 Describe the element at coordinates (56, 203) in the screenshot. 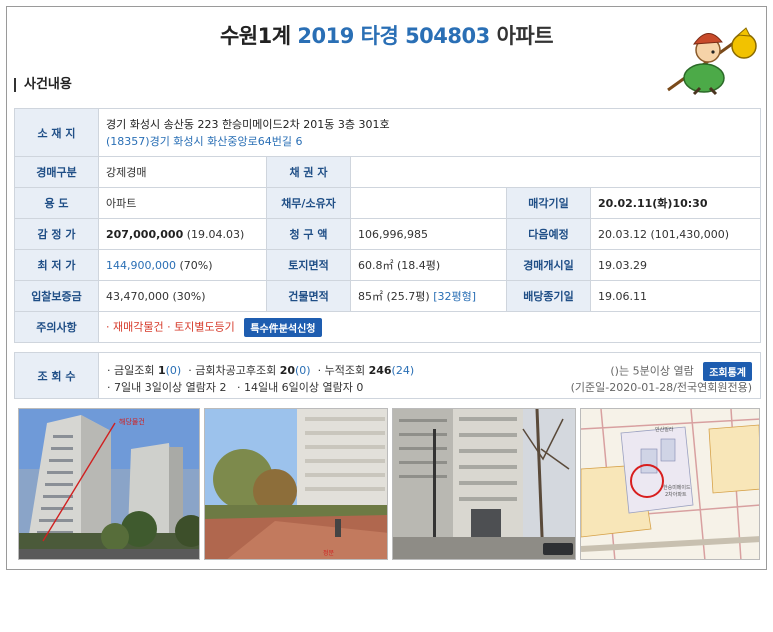

I see `use-label: 용 도` at that location.